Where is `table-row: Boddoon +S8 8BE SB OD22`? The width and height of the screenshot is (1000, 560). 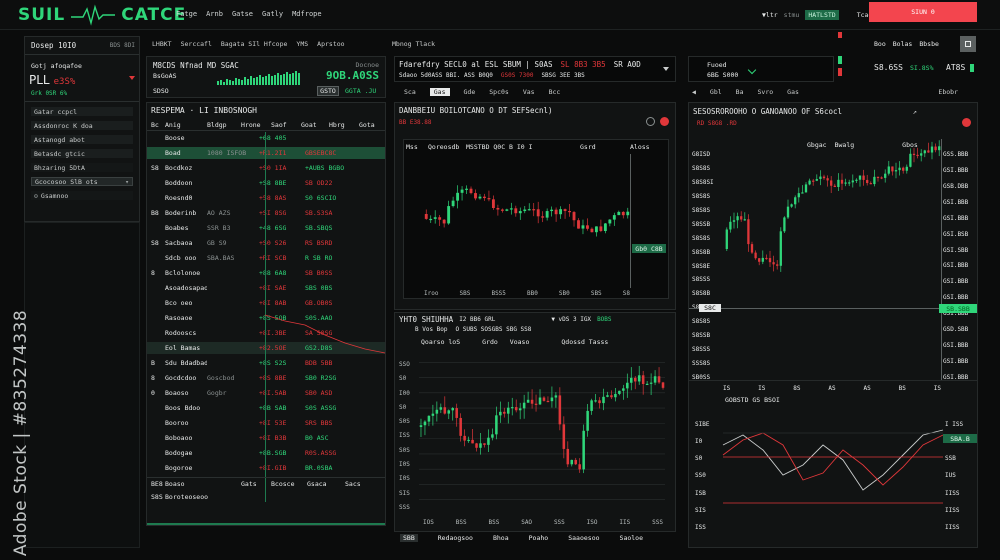
table-row: Boddoon +S8 8BE SB OD22 is located at coordinates (266, 183).